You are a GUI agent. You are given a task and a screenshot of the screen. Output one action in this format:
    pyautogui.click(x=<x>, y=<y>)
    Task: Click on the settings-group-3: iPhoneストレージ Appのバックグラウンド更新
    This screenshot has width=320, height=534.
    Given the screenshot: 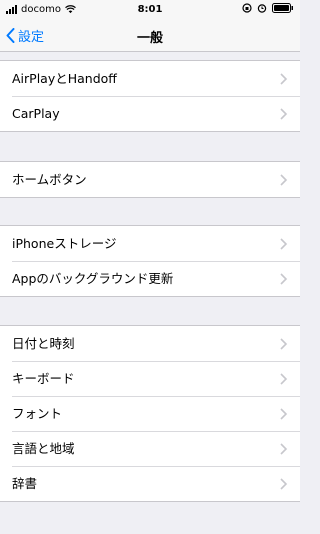 What is the action you would take?
    pyautogui.click(x=150, y=261)
    